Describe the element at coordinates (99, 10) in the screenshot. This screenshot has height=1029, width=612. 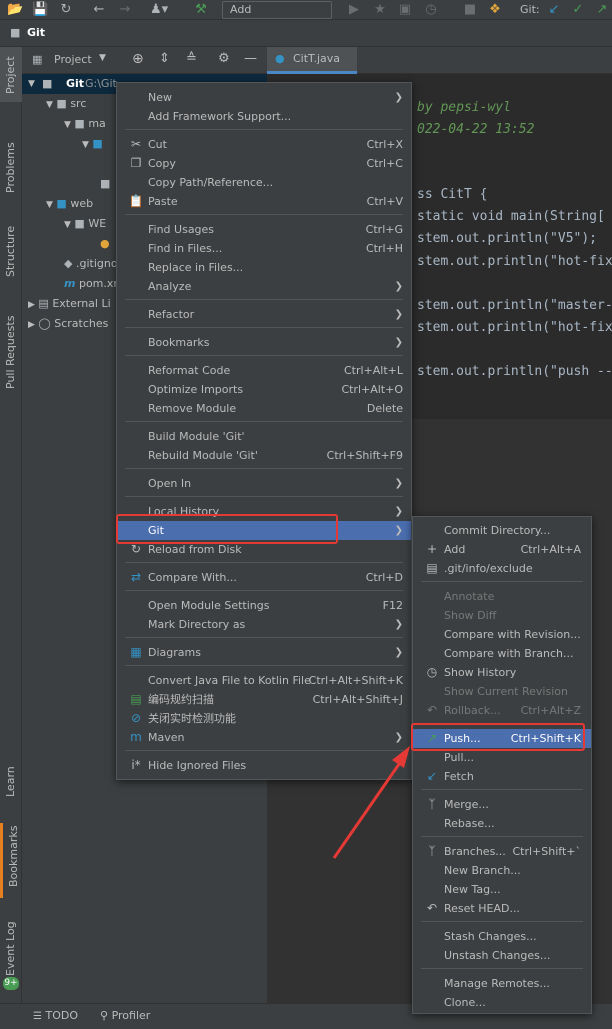
I see `back-icon: ←` at that location.